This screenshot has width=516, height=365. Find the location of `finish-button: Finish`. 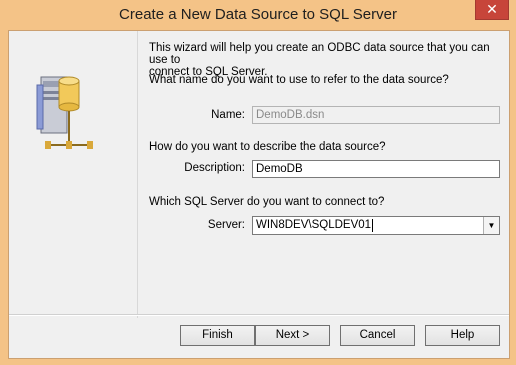

finish-button: Finish is located at coordinates (217, 335).